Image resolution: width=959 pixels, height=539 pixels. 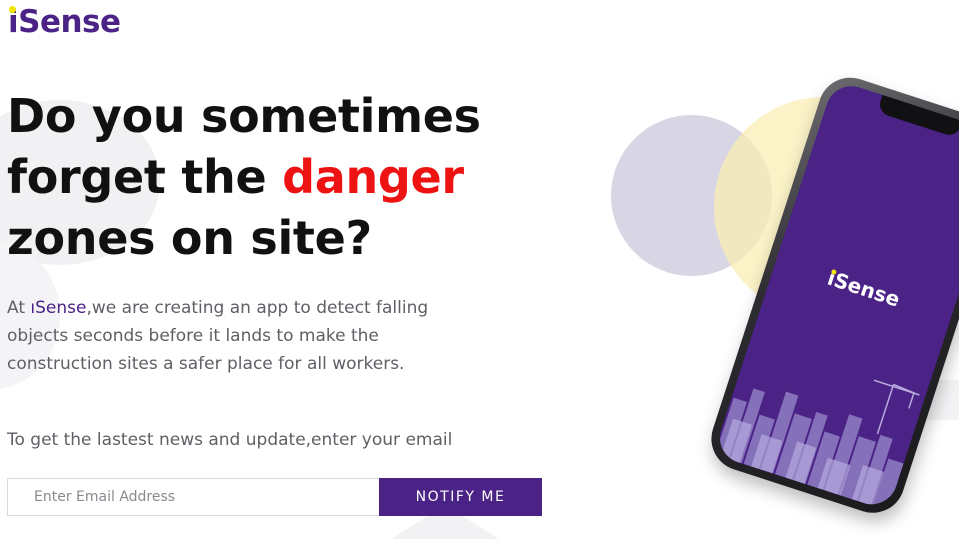 What do you see at coordinates (917, 116) in the screenshot?
I see `phone-notch` at bounding box center [917, 116].